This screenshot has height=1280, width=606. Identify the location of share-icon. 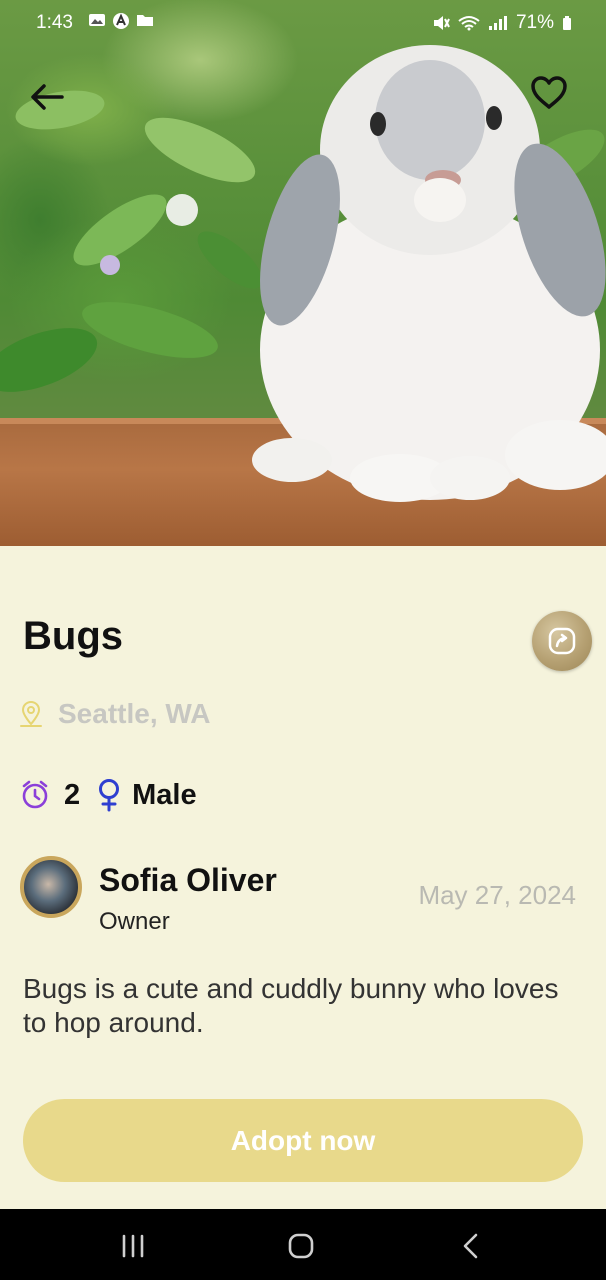
(562, 641).